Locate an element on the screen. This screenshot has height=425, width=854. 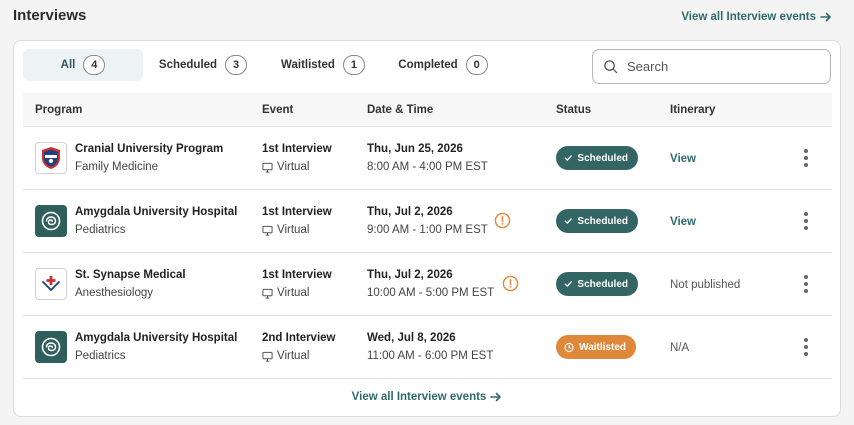
status-label: Waitlisted is located at coordinates (602, 347).